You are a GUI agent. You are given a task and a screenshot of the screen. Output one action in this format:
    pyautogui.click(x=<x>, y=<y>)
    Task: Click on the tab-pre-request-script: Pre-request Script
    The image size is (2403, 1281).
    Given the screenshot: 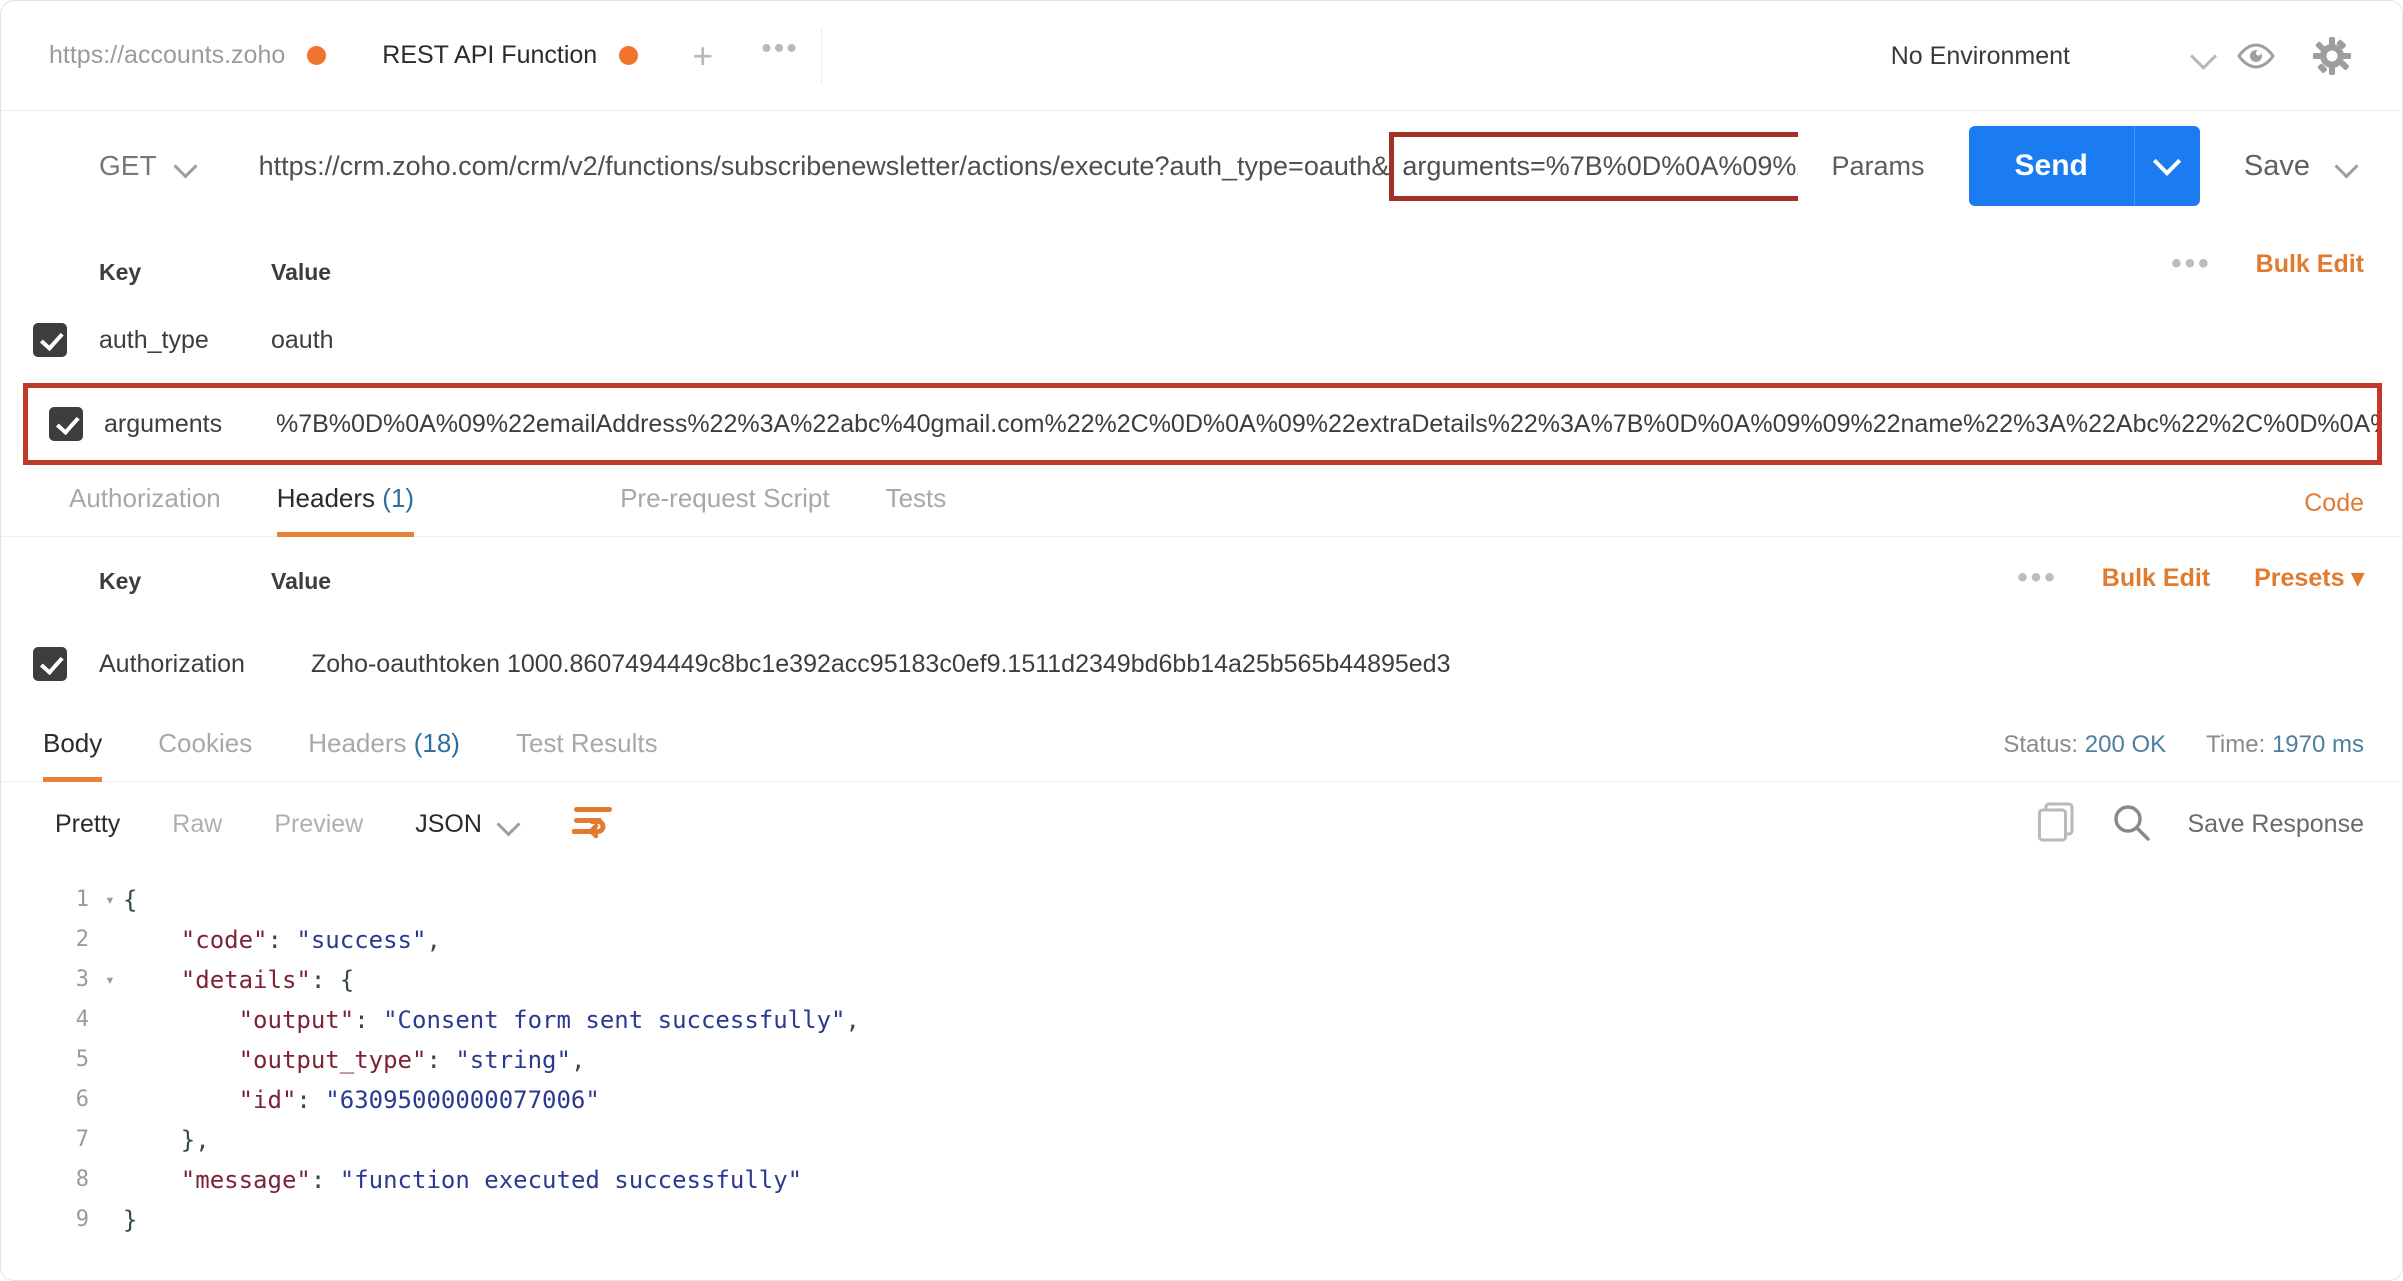 What is the action you would take?
    pyautogui.click(x=725, y=509)
    